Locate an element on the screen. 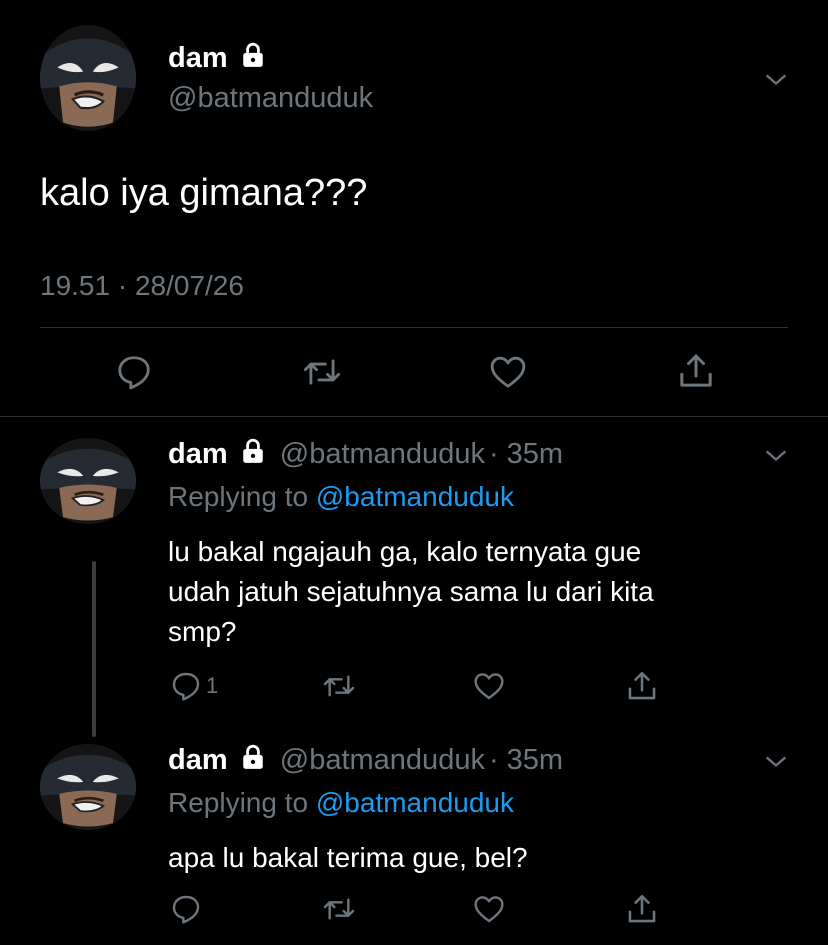 The width and height of the screenshot is (828, 945). reply-button: 1 is located at coordinates (194, 686).